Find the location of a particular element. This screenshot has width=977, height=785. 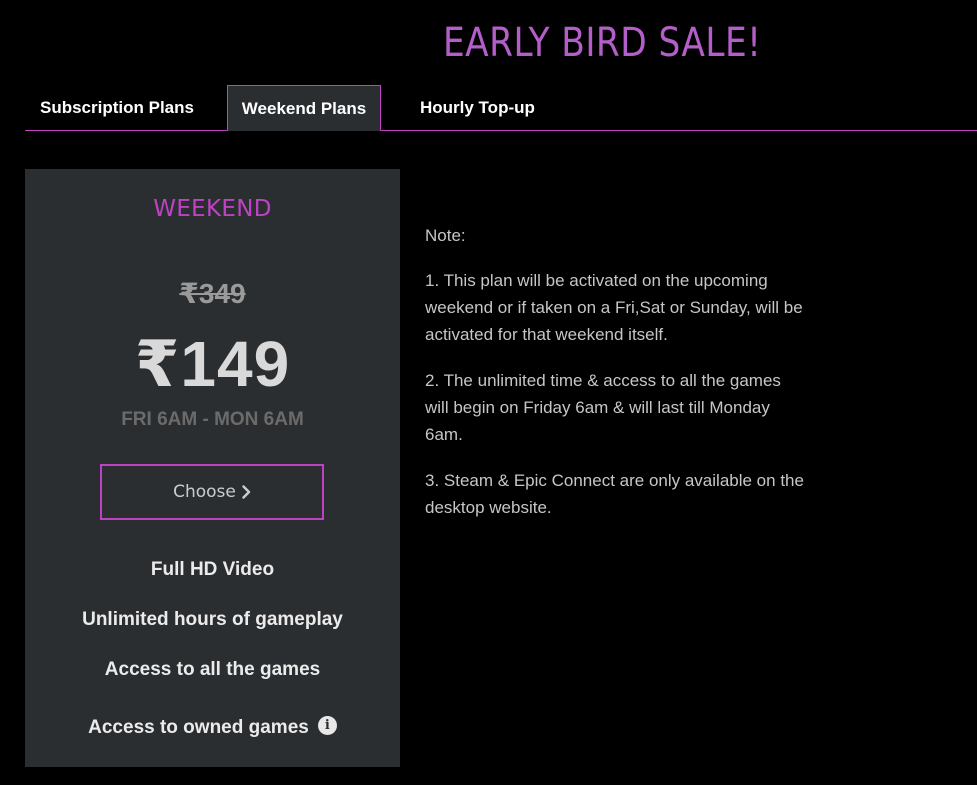

choose-button-label: Choose is located at coordinates (204, 492).